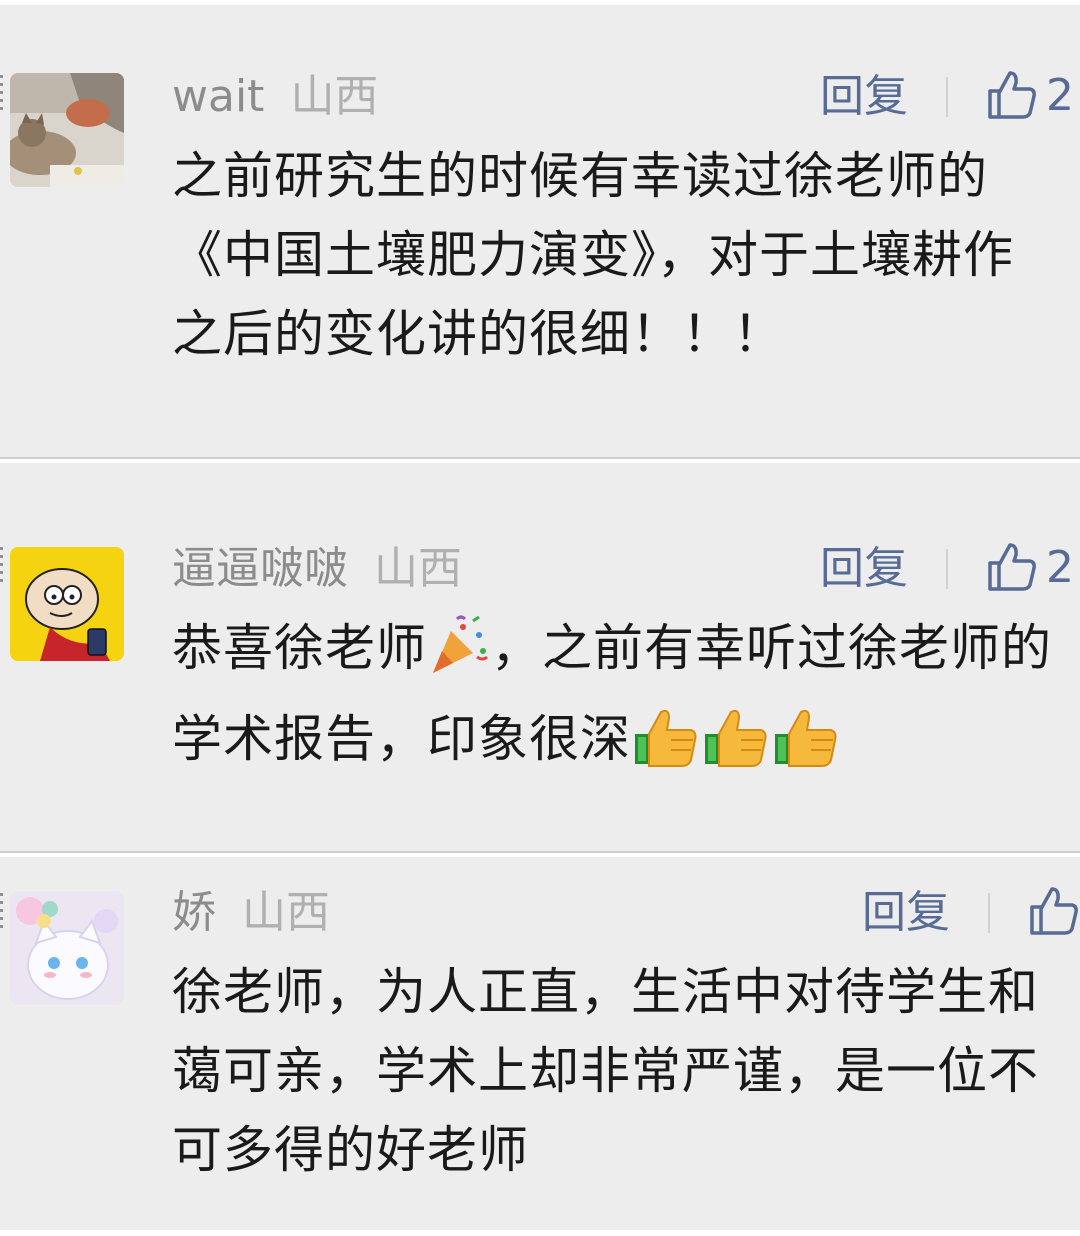 This screenshot has height=1236, width=1080. I want to click on like-button, so click(1053, 913).